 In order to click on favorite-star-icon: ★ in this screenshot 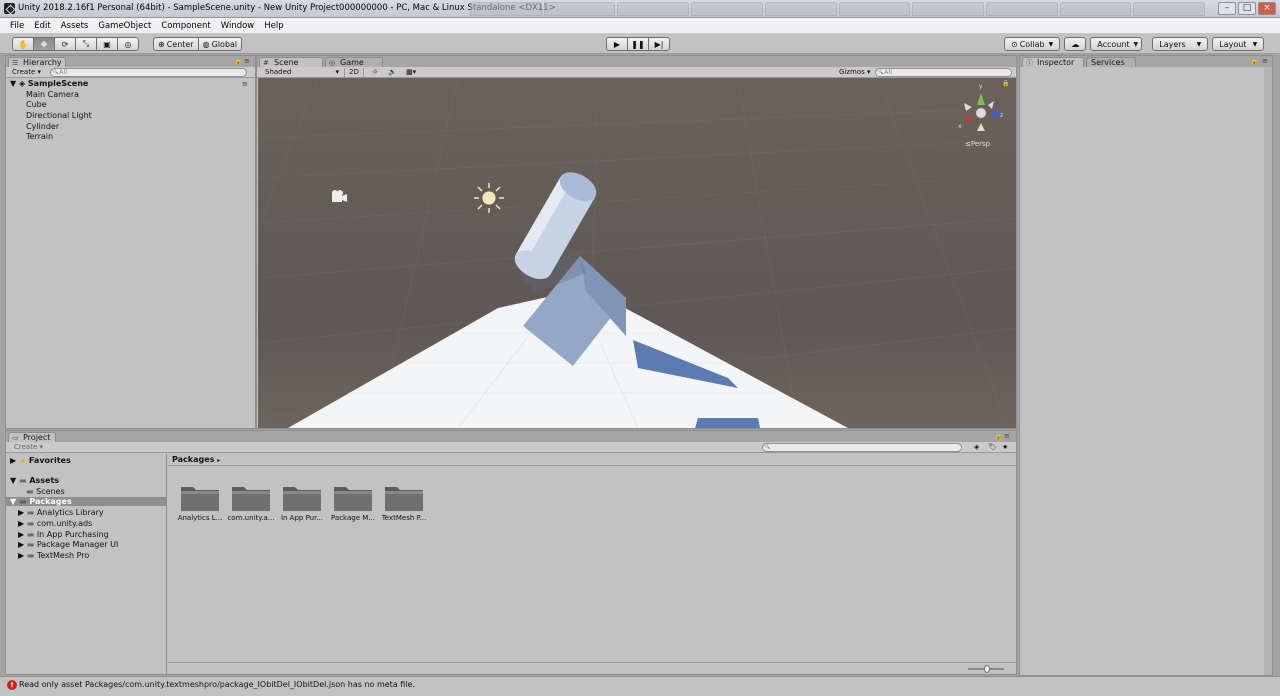, I will do `click(1005, 447)`.